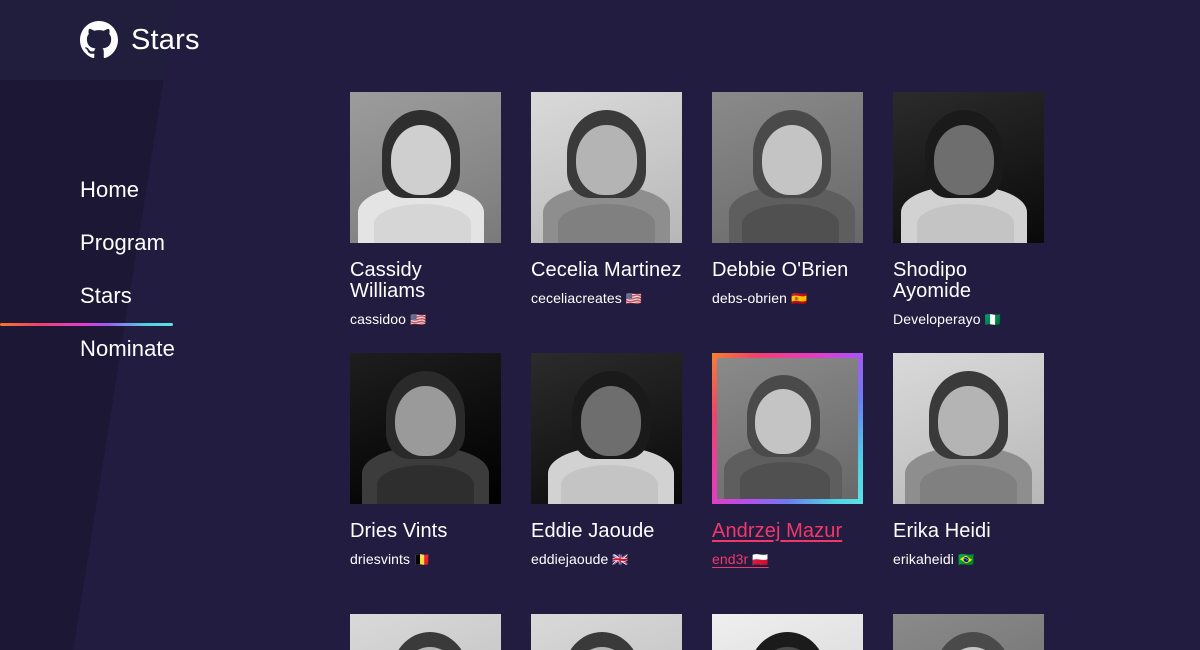 The height and width of the screenshot is (650, 1200). Describe the element at coordinates (425, 281) in the screenshot. I see `star-name: Cassidy Williams` at that location.